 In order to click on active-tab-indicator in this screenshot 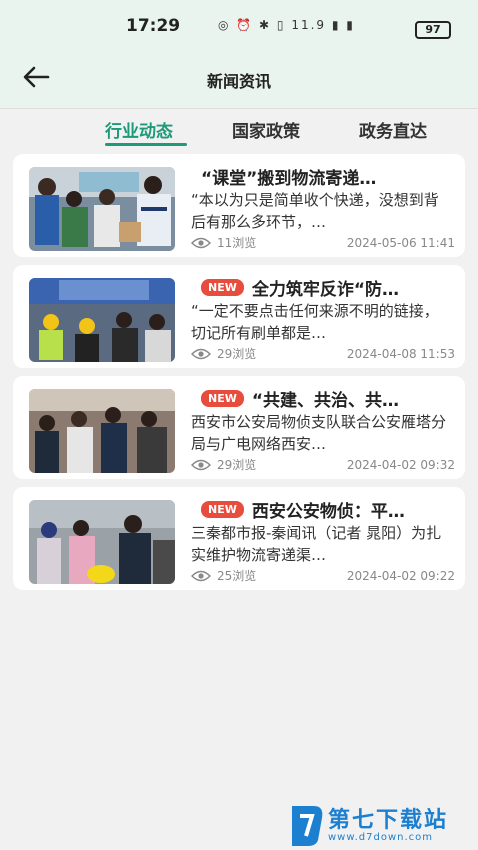, I will do `click(146, 144)`.